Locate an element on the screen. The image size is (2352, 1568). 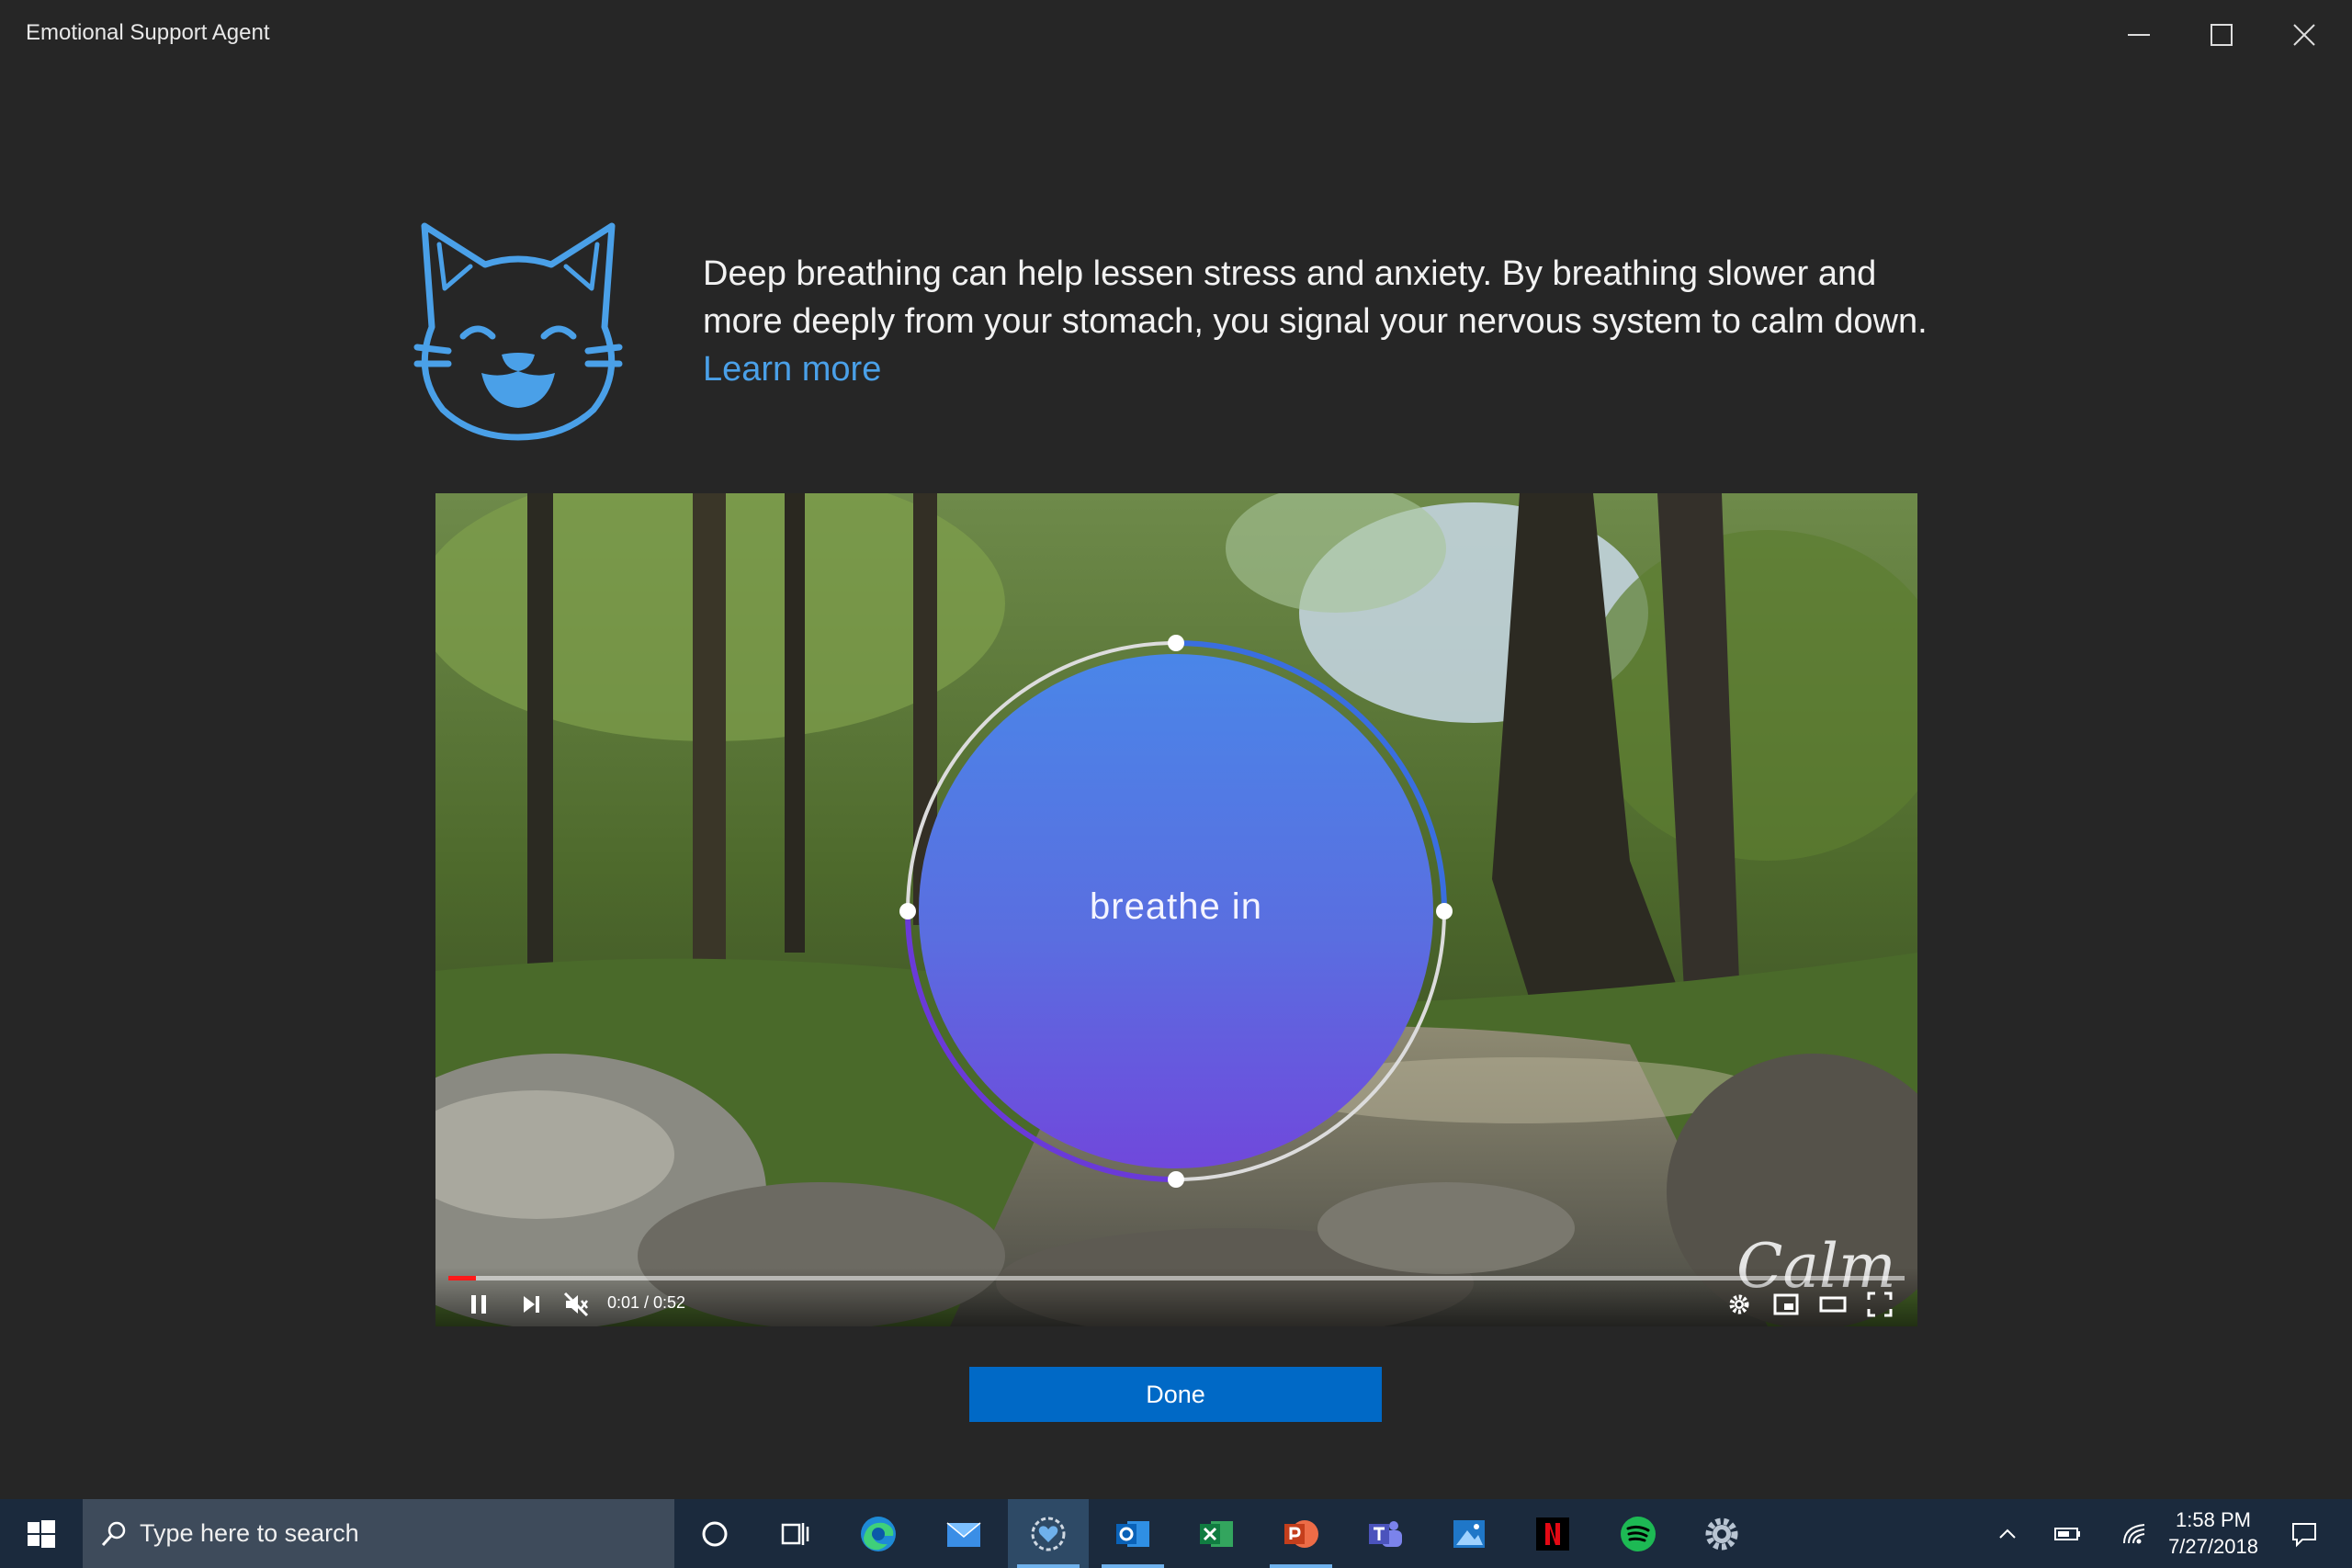
taskbar-settings is located at coordinates (1721, 1534).